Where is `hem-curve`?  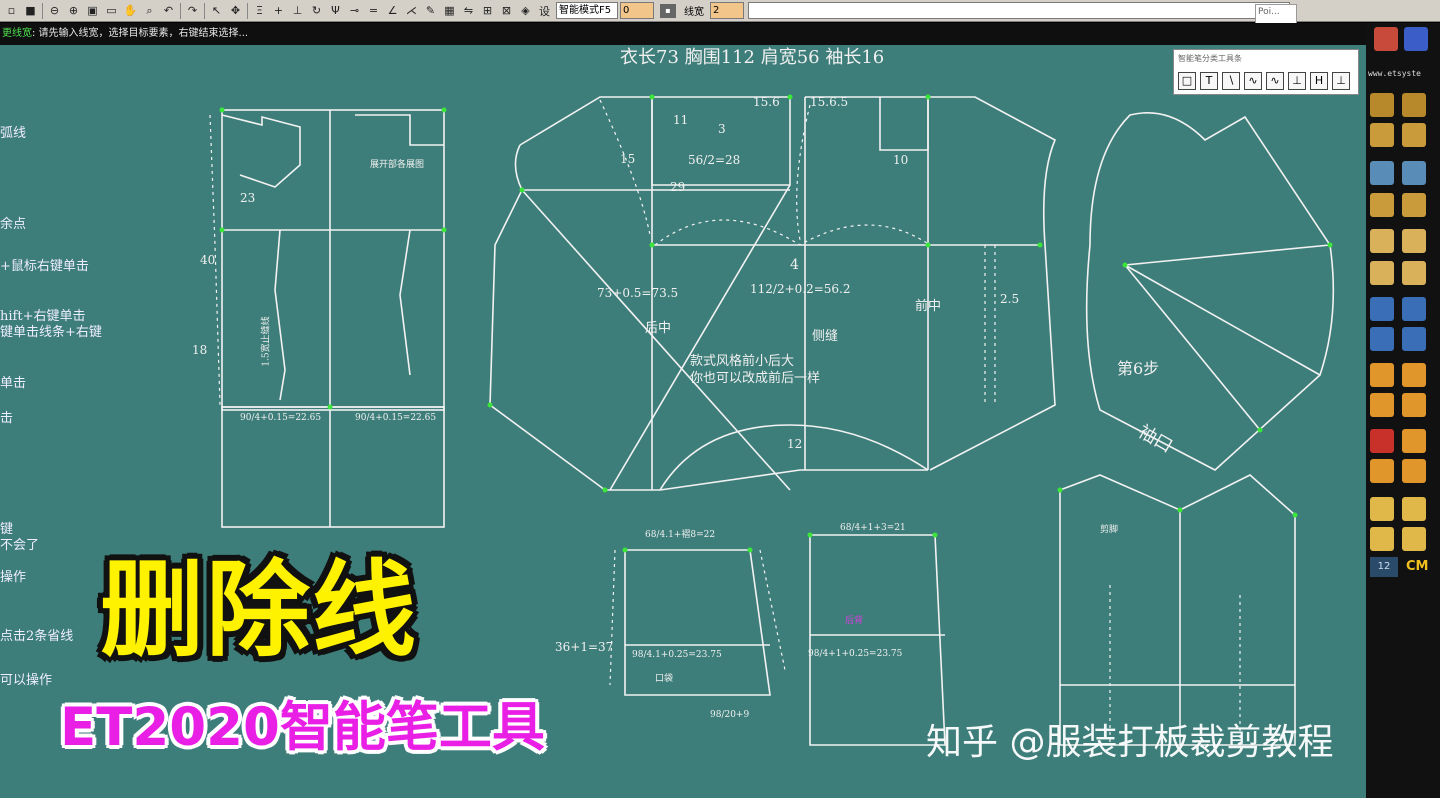
hem-curve is located at coordinates (794, 457).